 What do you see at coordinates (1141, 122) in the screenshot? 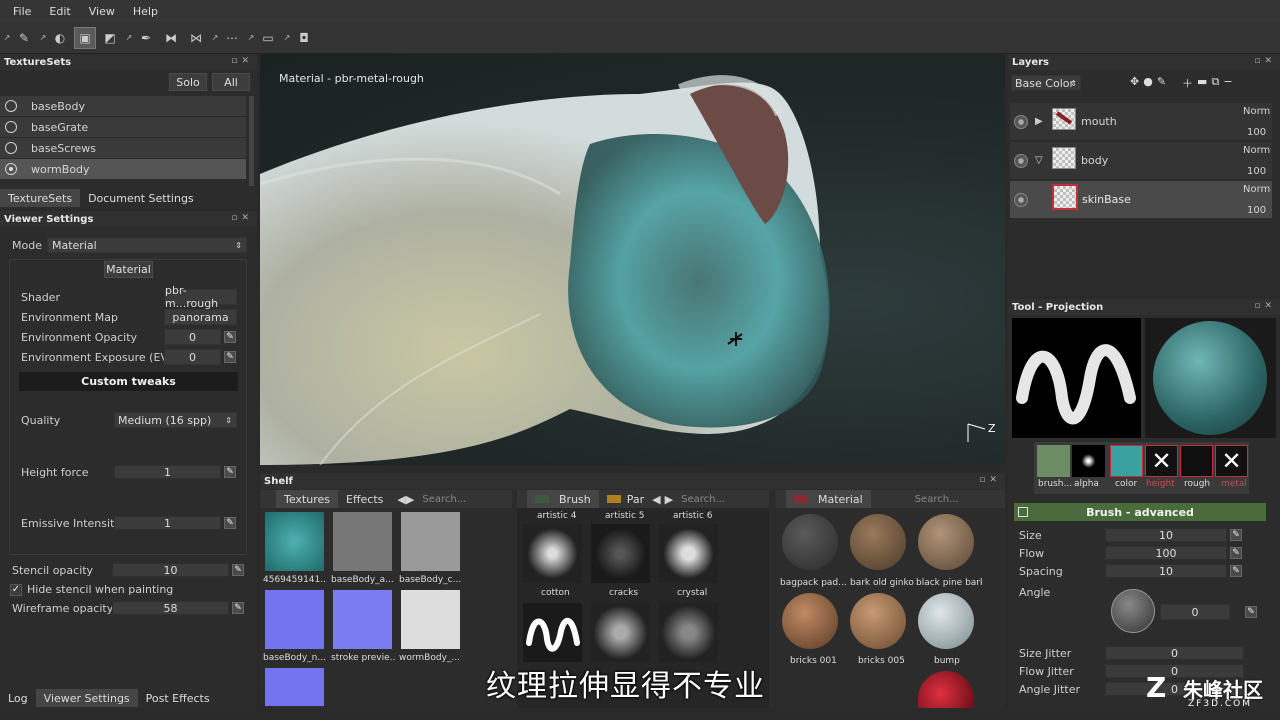
I see `layer-row: ▶ mouth Norm 100` at bounding box center [1141, 122].